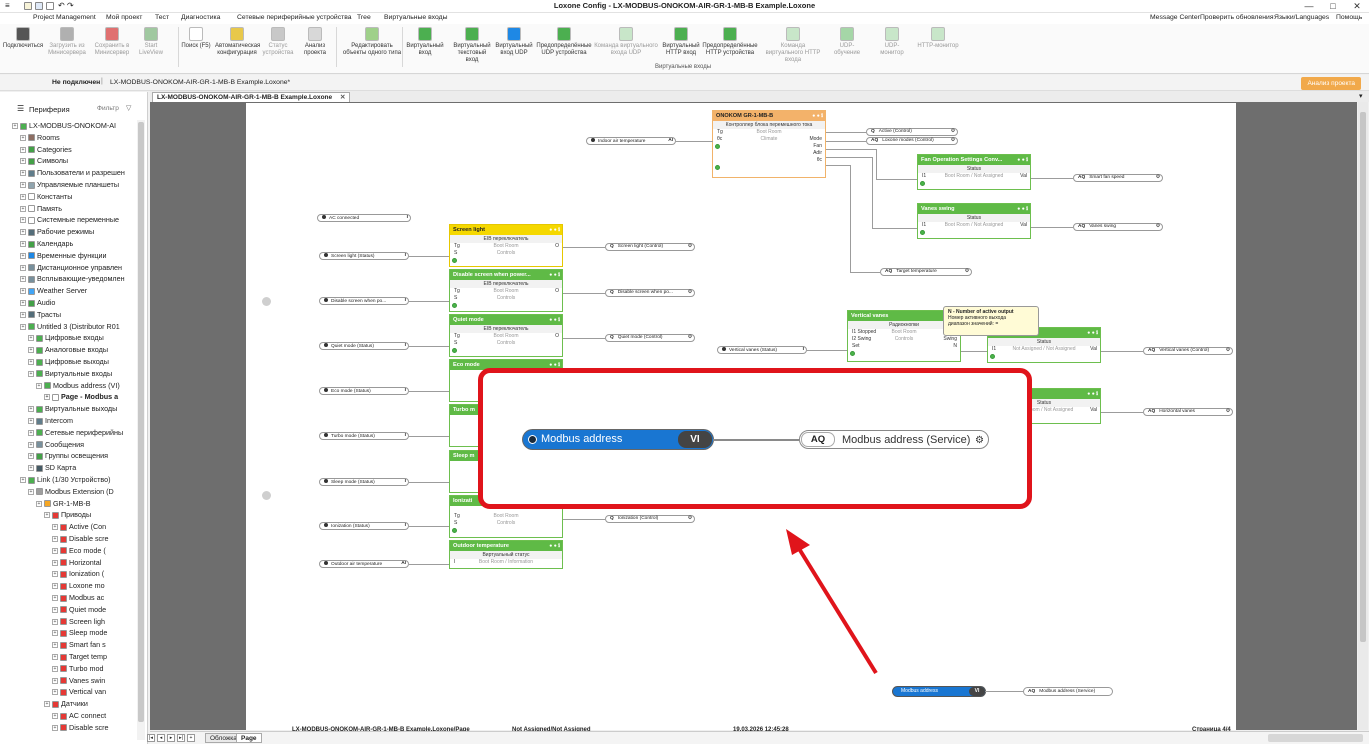 This screenshot has height=744, width=1369. I want to click on output-object: Q Disable screen when po... ⚙, so click(650, 293).